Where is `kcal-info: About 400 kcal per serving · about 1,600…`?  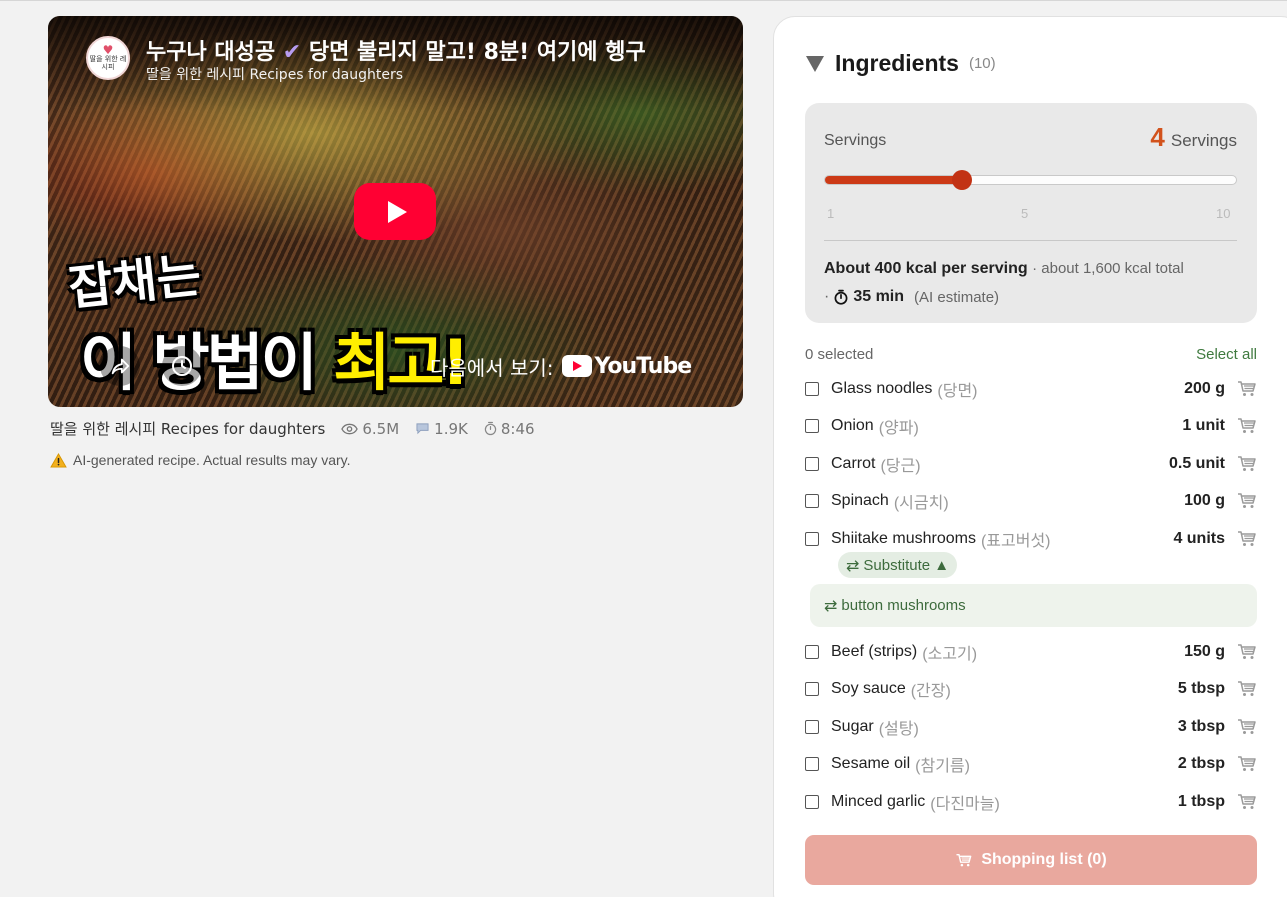 kcal-info: About 400 kcal per serving · about 1,600… is located at coordinates (1004, 269).